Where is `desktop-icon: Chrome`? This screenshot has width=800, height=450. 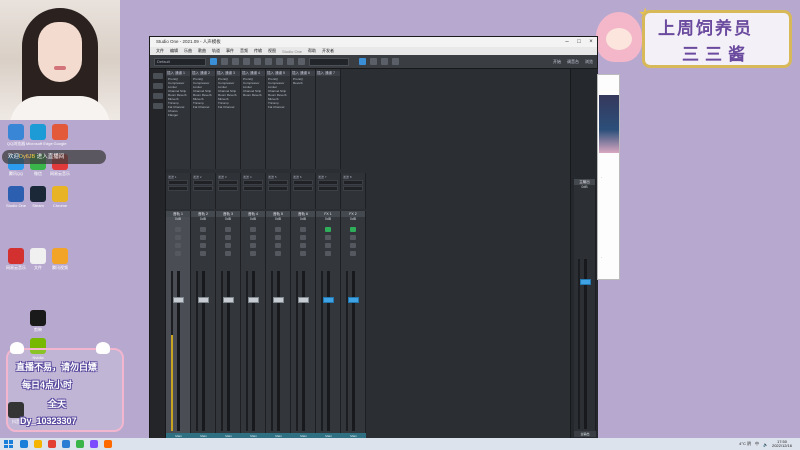
desktop-icon: Chrome is located at coordinates (60, 197).